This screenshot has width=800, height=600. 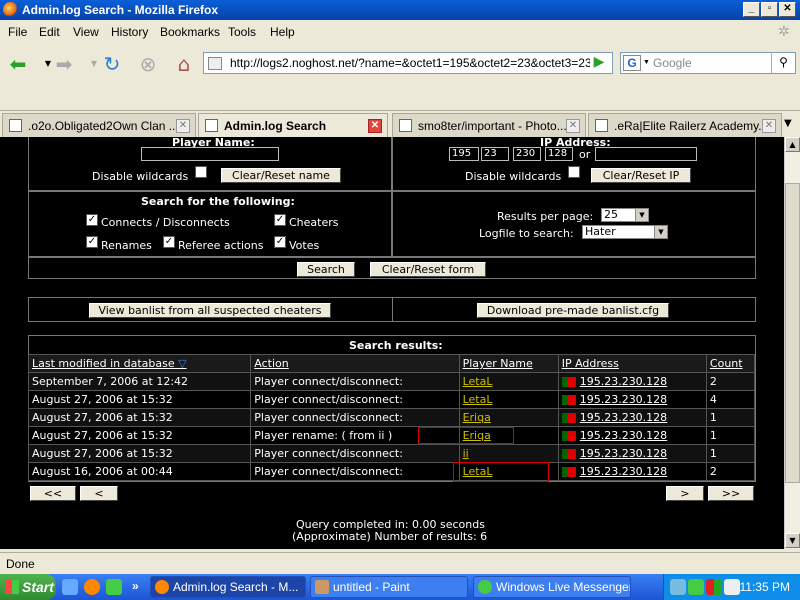 I want to click on clock: 11:35 PM, so click(x=764, y=587).